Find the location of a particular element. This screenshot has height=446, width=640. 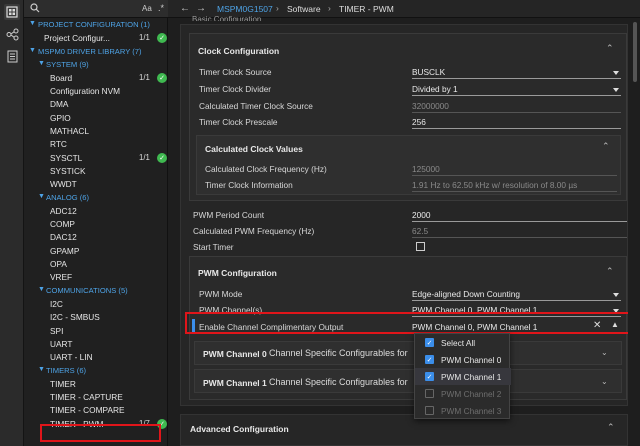

regex-icon: .* is located at coordinates (161, 8).